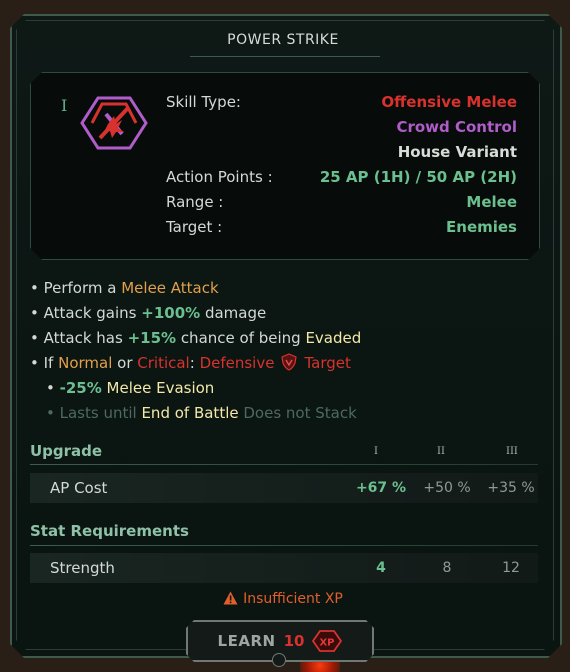 The image size is (570, 672). What do you see at coordinates (79, 338) in the screenshot?
I see `effect-text: • Attack has` at bounding box center [79, 338].